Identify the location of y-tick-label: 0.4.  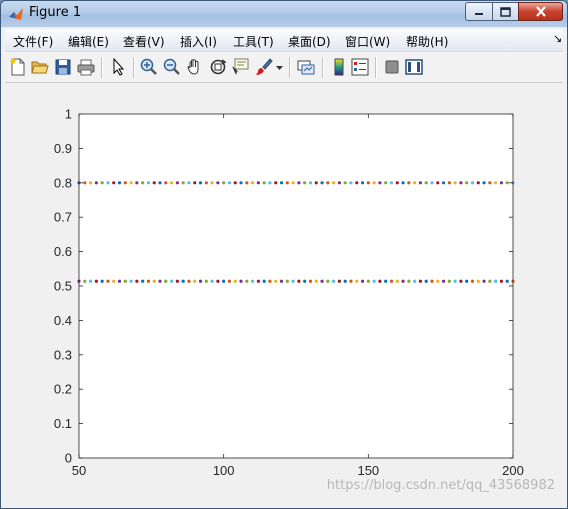
(63, 320).